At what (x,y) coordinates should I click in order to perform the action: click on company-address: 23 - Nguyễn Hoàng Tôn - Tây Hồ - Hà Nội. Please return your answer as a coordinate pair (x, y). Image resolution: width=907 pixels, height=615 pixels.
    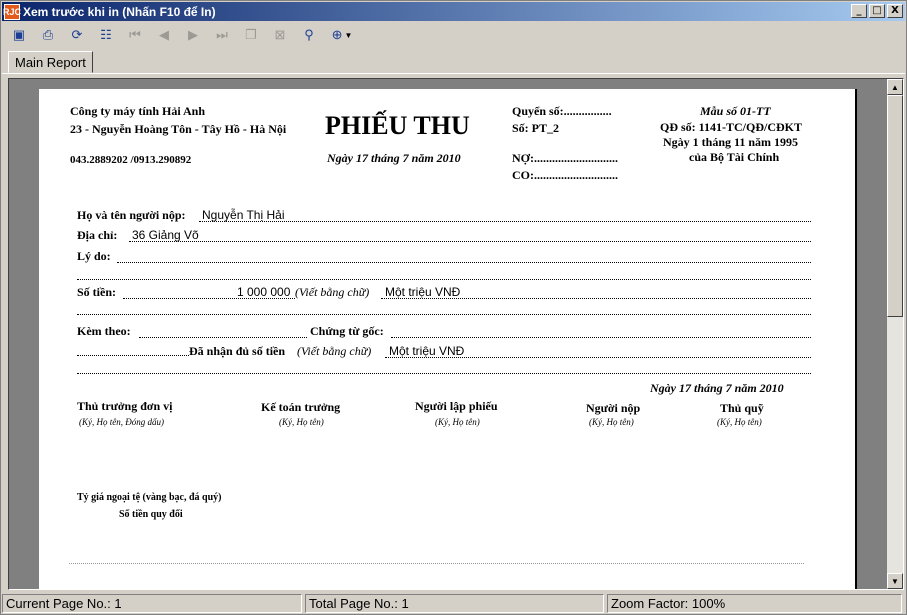
    Looking at the image, I should click on (178, 129).